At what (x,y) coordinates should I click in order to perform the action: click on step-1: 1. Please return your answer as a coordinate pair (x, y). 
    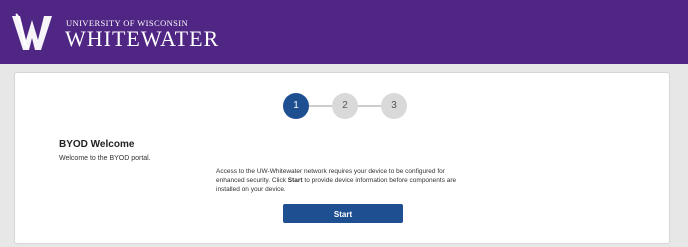
    Looking at the image, I should click on (296, 106).